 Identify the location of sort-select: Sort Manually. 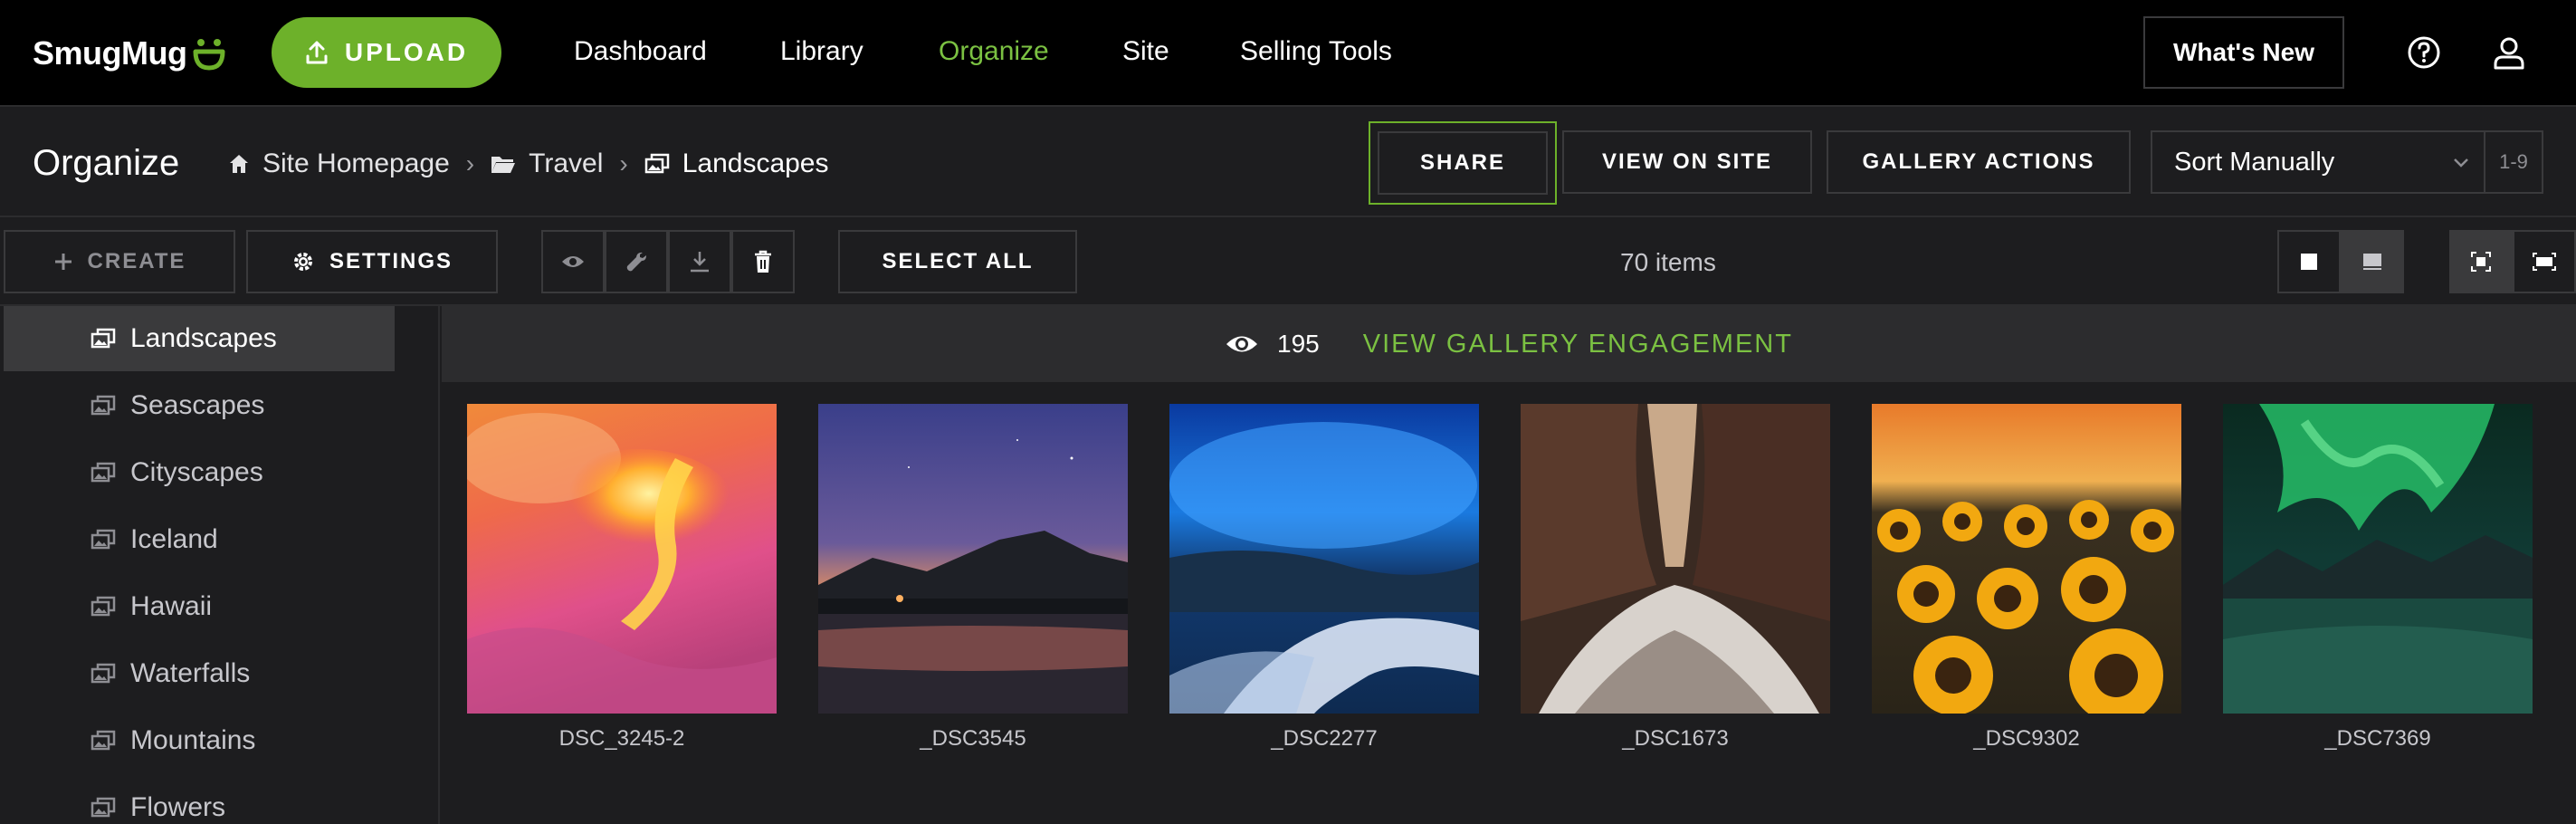
(2318, 162).